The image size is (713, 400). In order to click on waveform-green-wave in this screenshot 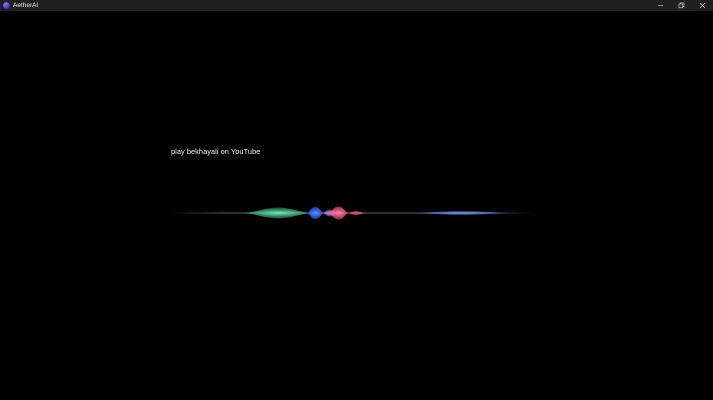, I will do `click(278, 213)`.